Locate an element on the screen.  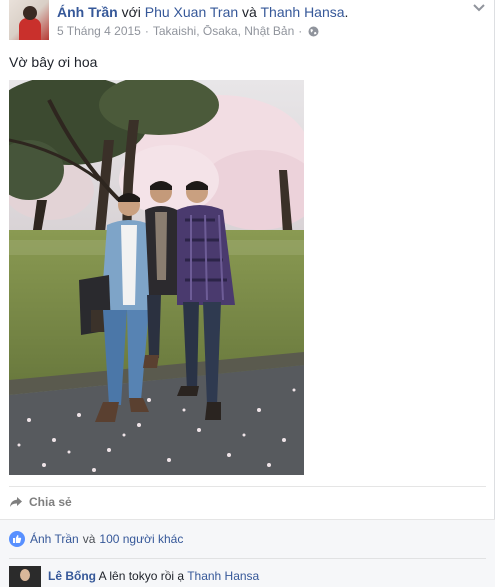
likes-summary: Ánh Trần và 100 người khác is located at coordinates (96, 539).